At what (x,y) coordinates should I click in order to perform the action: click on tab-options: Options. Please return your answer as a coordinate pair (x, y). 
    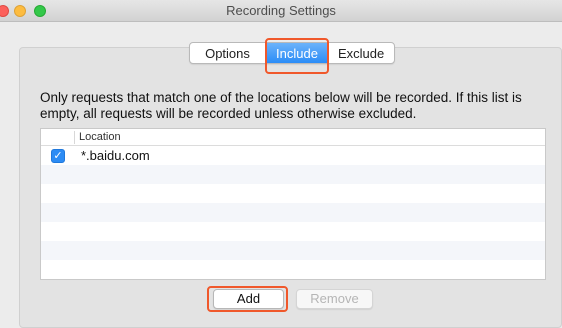
    Looking at the image, I should click on (228, 53).